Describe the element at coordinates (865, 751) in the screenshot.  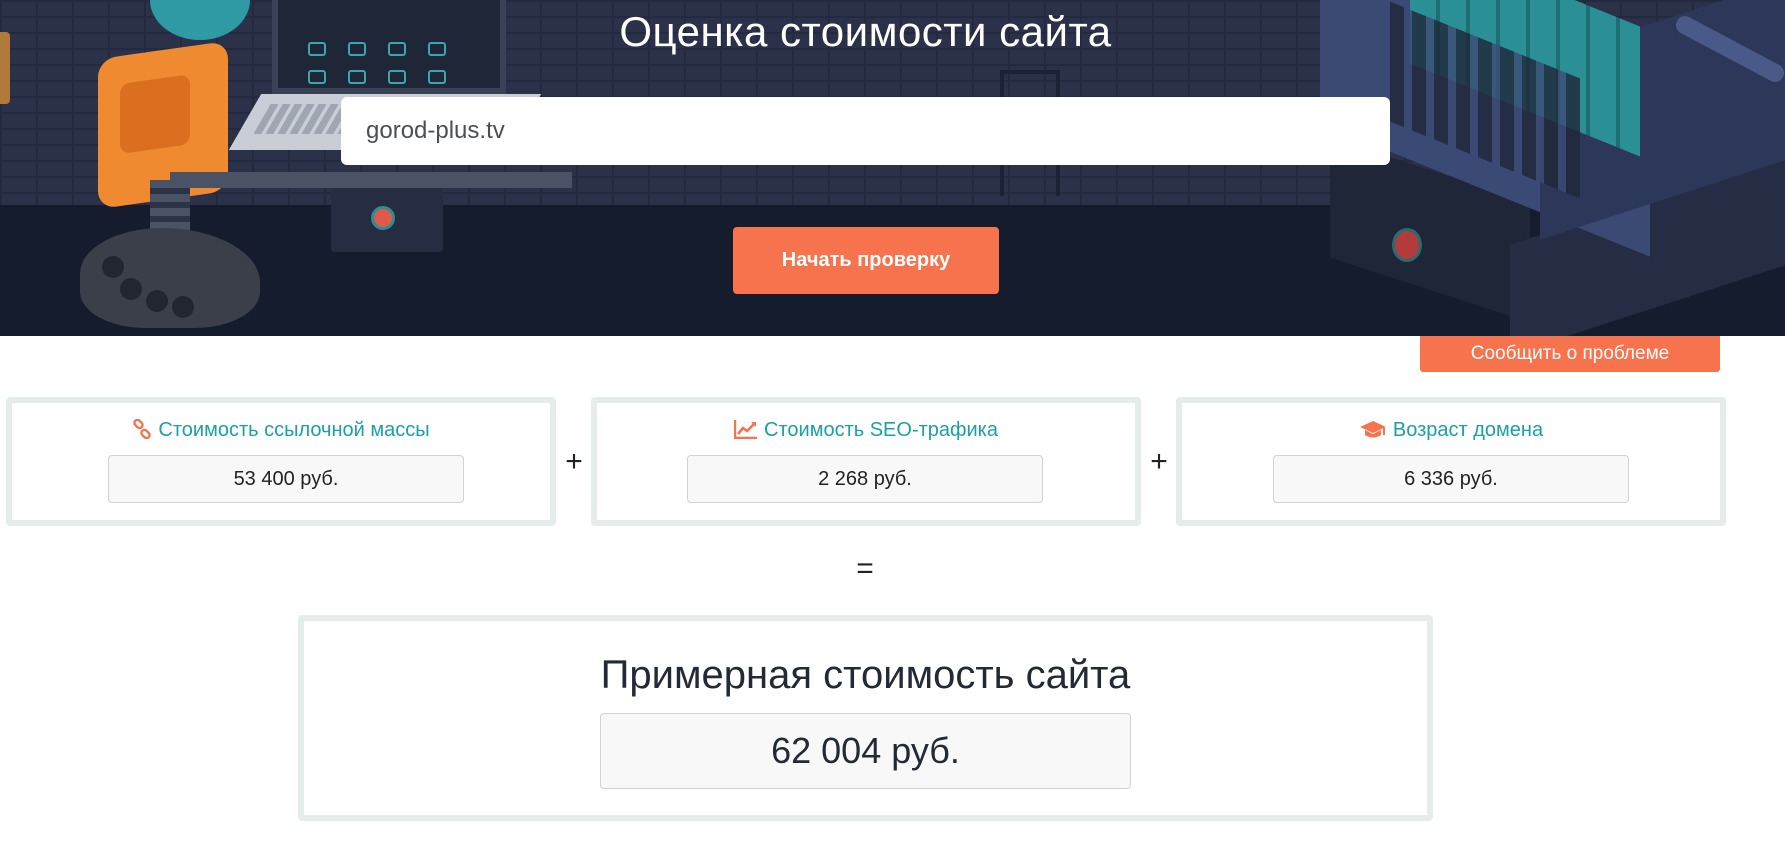
I see `total-cost-value: 62 004 руб.` at that location.